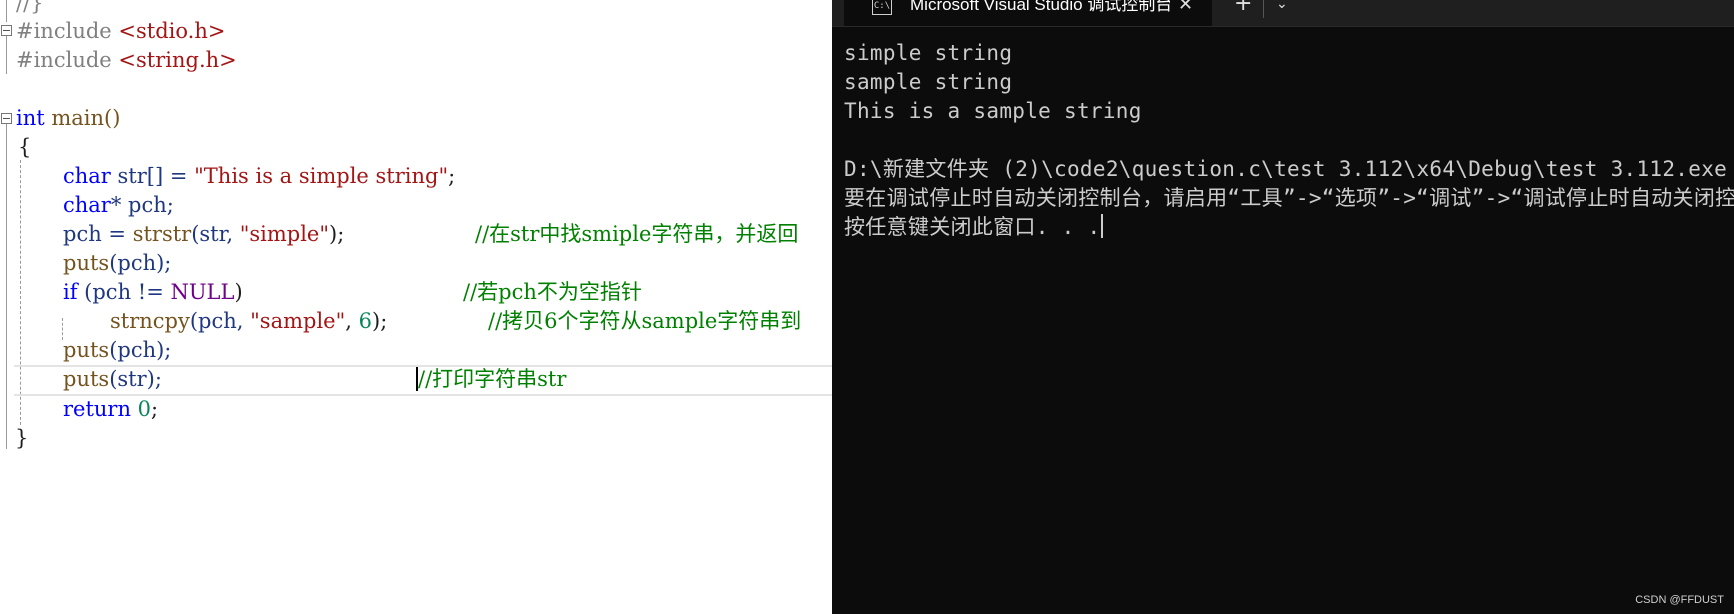 This screenshot has width=1734, height=614. I want to click on chevron-down-icon: ⌄, so click(1282, 7).